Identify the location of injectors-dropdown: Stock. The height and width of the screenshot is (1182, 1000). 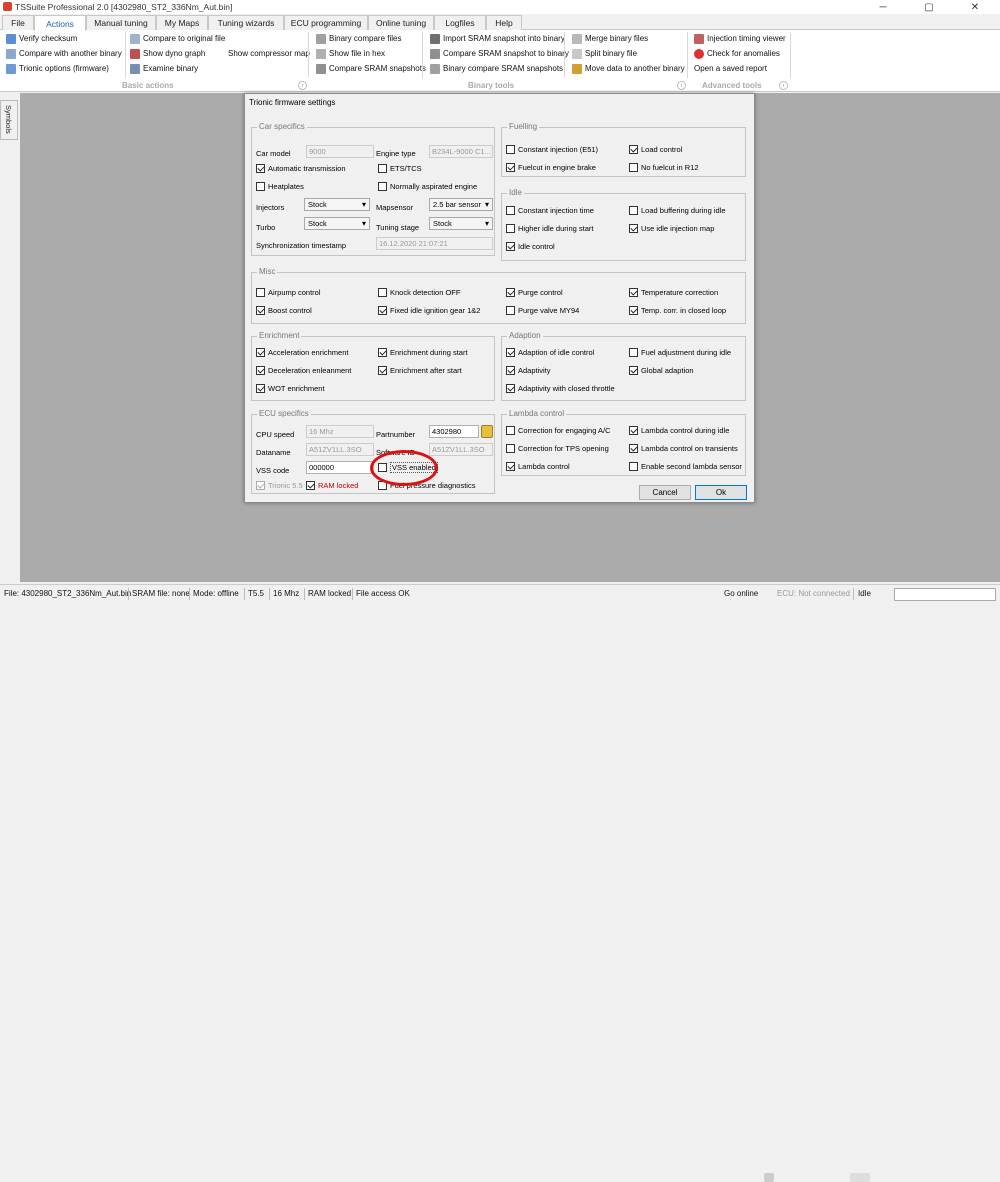
(337, 204).